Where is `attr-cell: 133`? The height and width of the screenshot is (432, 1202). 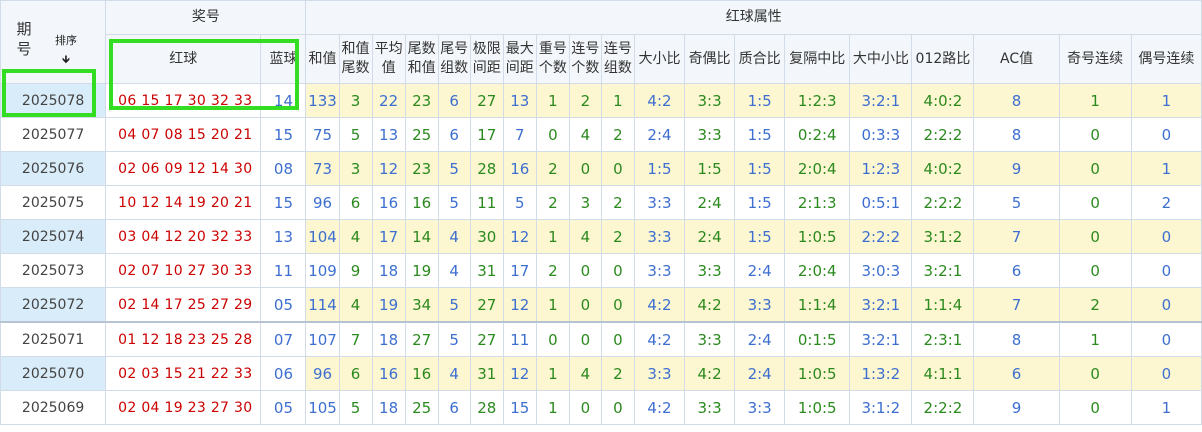
attr-cell: 133 is located at coordinates (322, 100).